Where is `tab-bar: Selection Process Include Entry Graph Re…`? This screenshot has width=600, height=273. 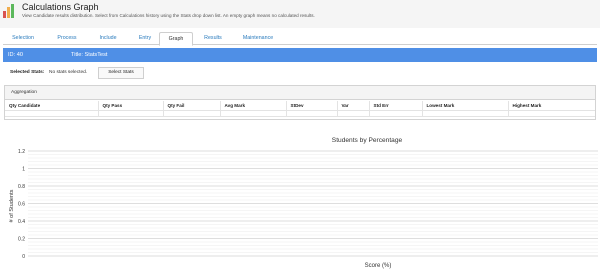
tab-bar: Selection Process Include Entry Graph Re… is located at coordinates (300, 39).